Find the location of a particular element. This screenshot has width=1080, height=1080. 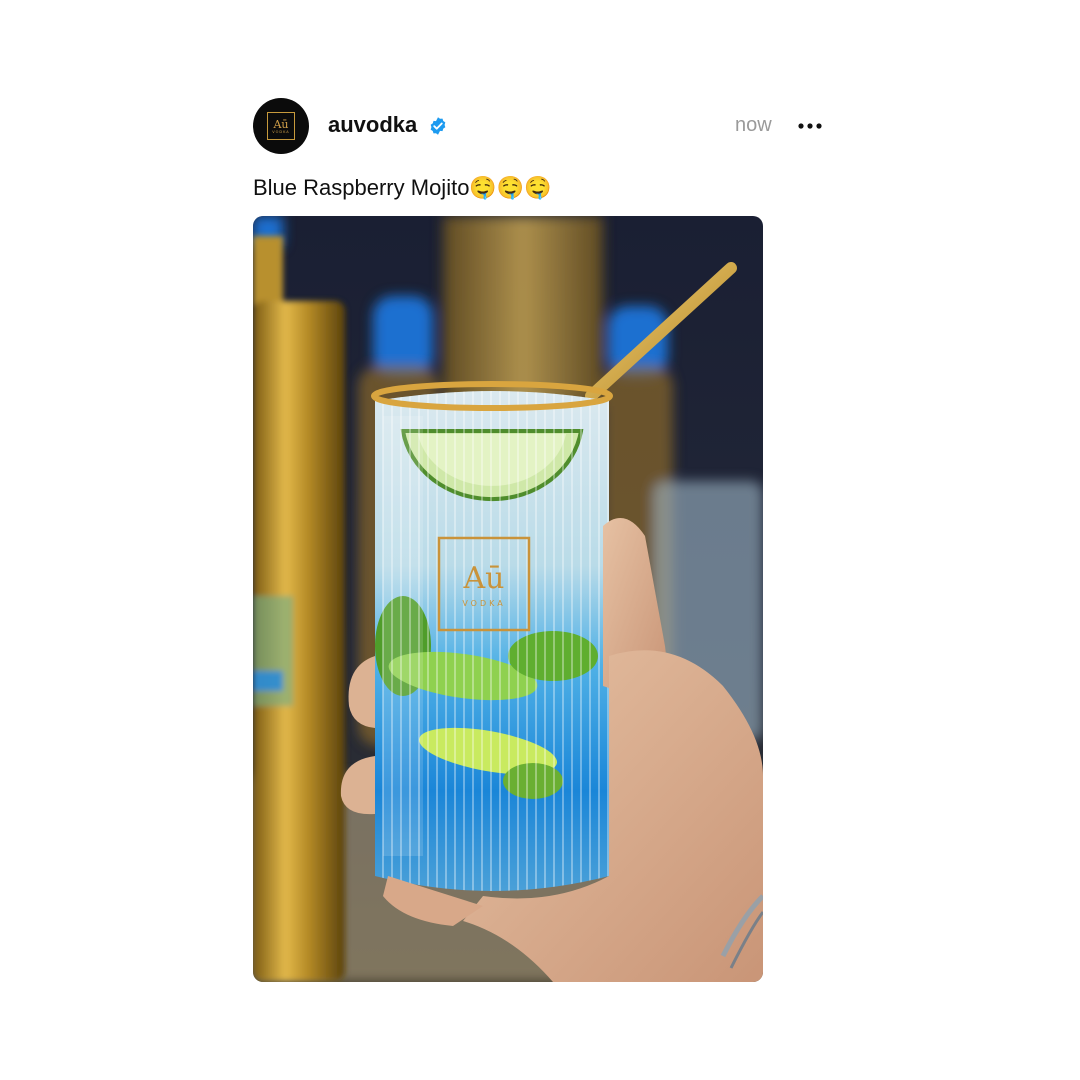

username: auvodka is located at coordinates (372, 125).